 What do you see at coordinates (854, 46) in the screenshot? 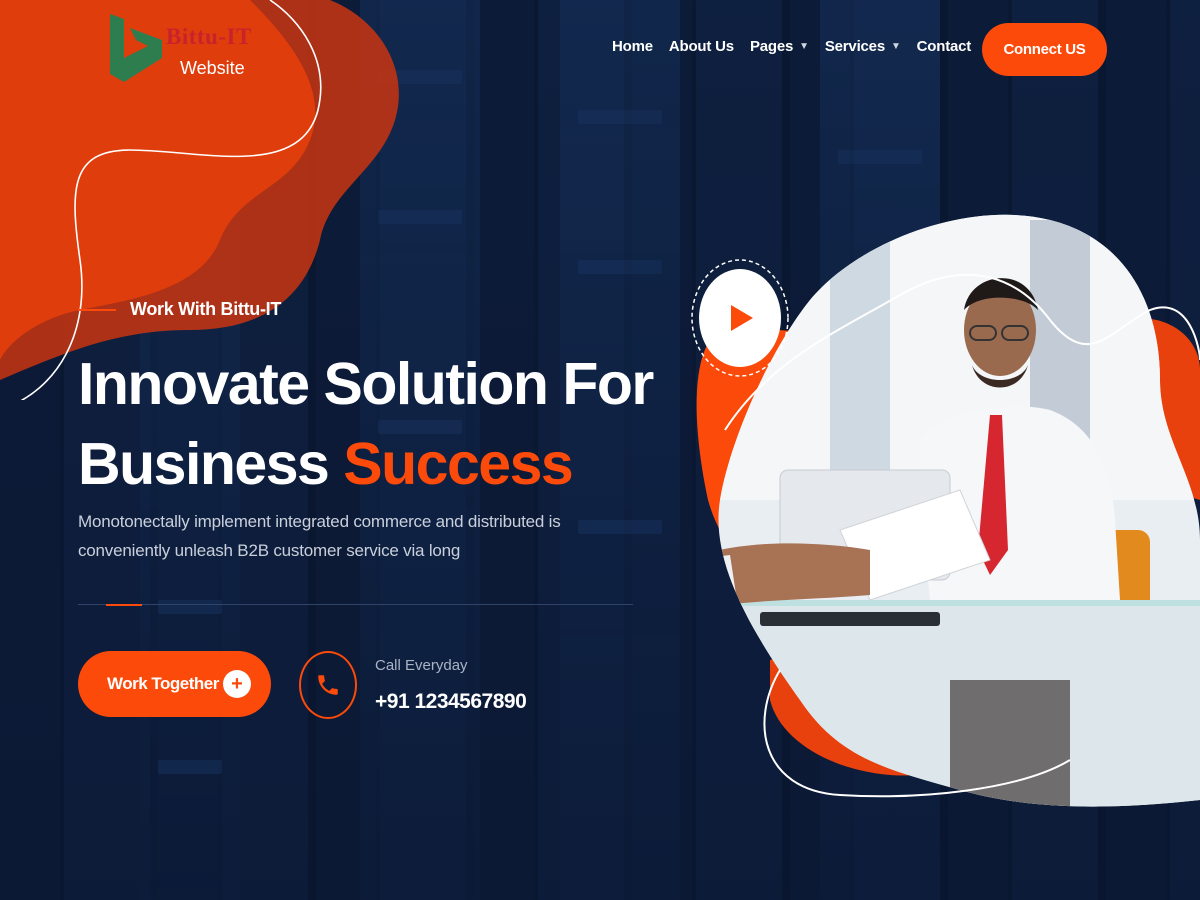
I see `nav-label: Services` at bounding box center [854, 46].